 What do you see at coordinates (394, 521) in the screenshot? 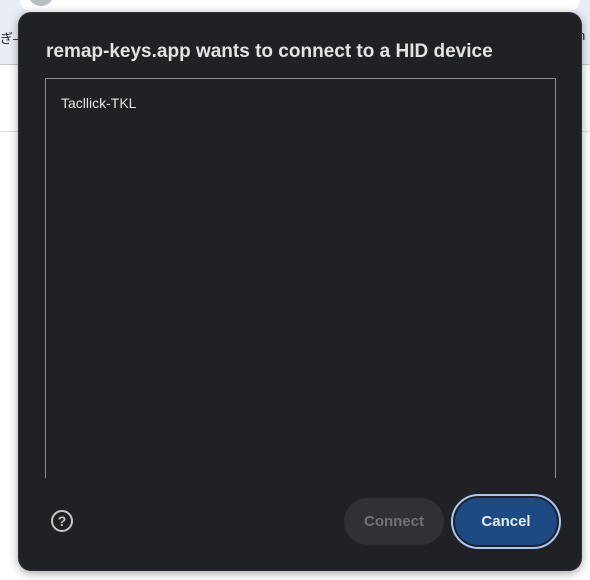
I see `connect-button: Connect` at bounding box center [394, 521].